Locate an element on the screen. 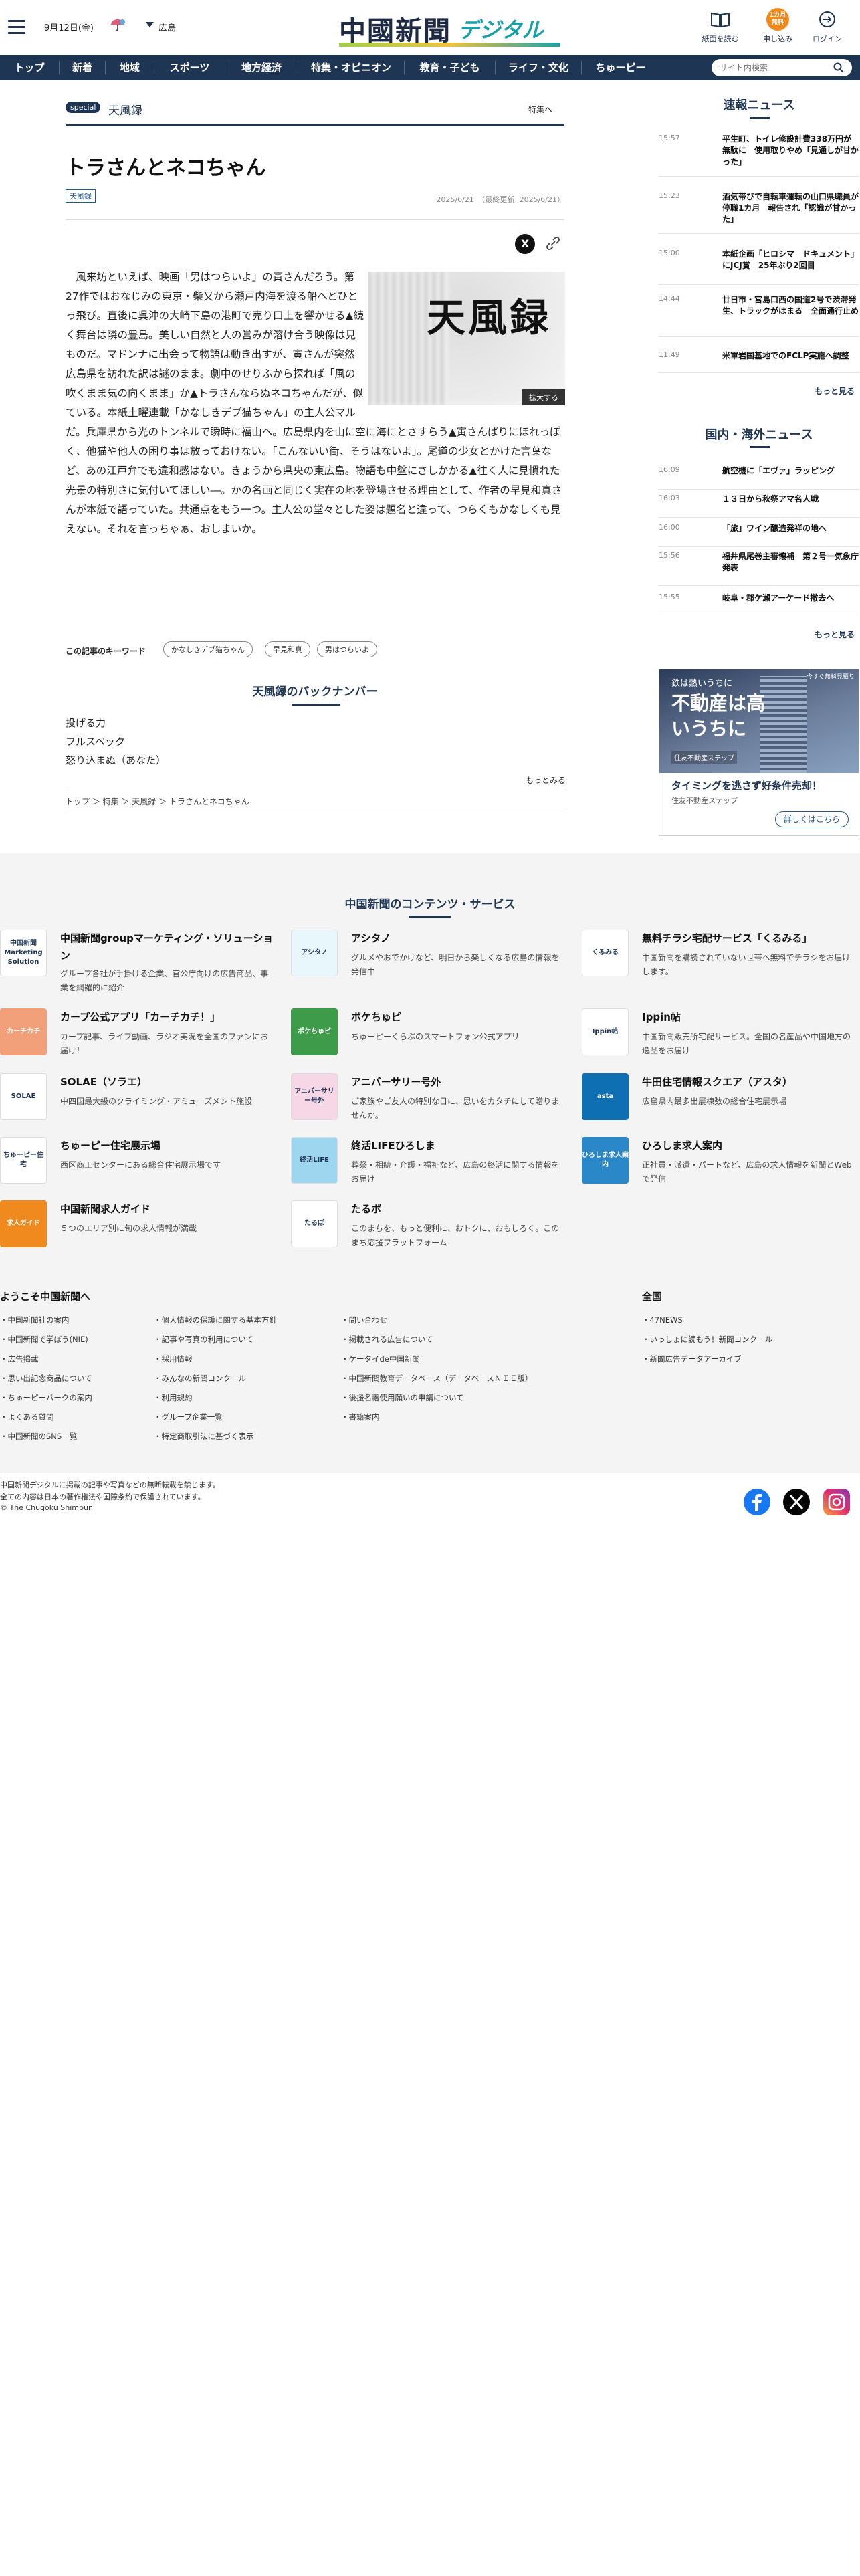 The height and width of the screenshot is (2576, 860). nav-item-sports: スポーツ is located at coordinates (189, 67).